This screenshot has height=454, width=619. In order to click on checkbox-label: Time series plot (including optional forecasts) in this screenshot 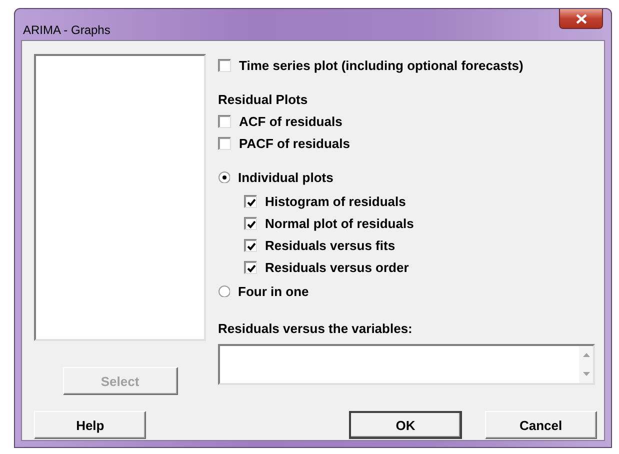, I will do `click(381, 65)`.